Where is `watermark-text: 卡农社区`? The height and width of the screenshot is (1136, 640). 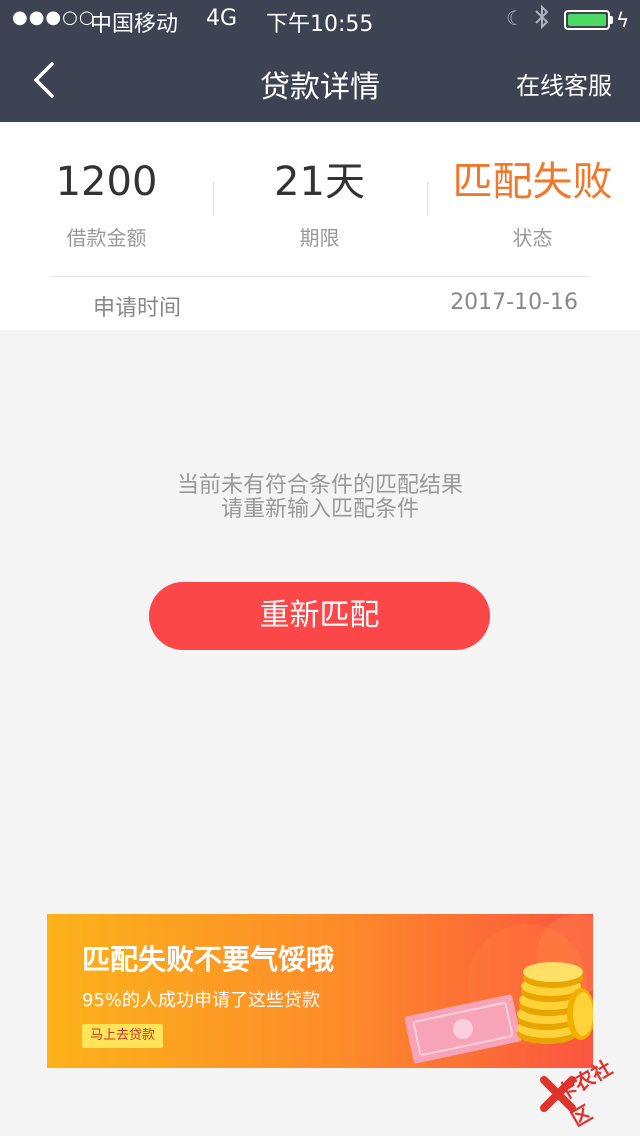 watermark-text: 卡农社区 is located at coordinates (584, 1093).